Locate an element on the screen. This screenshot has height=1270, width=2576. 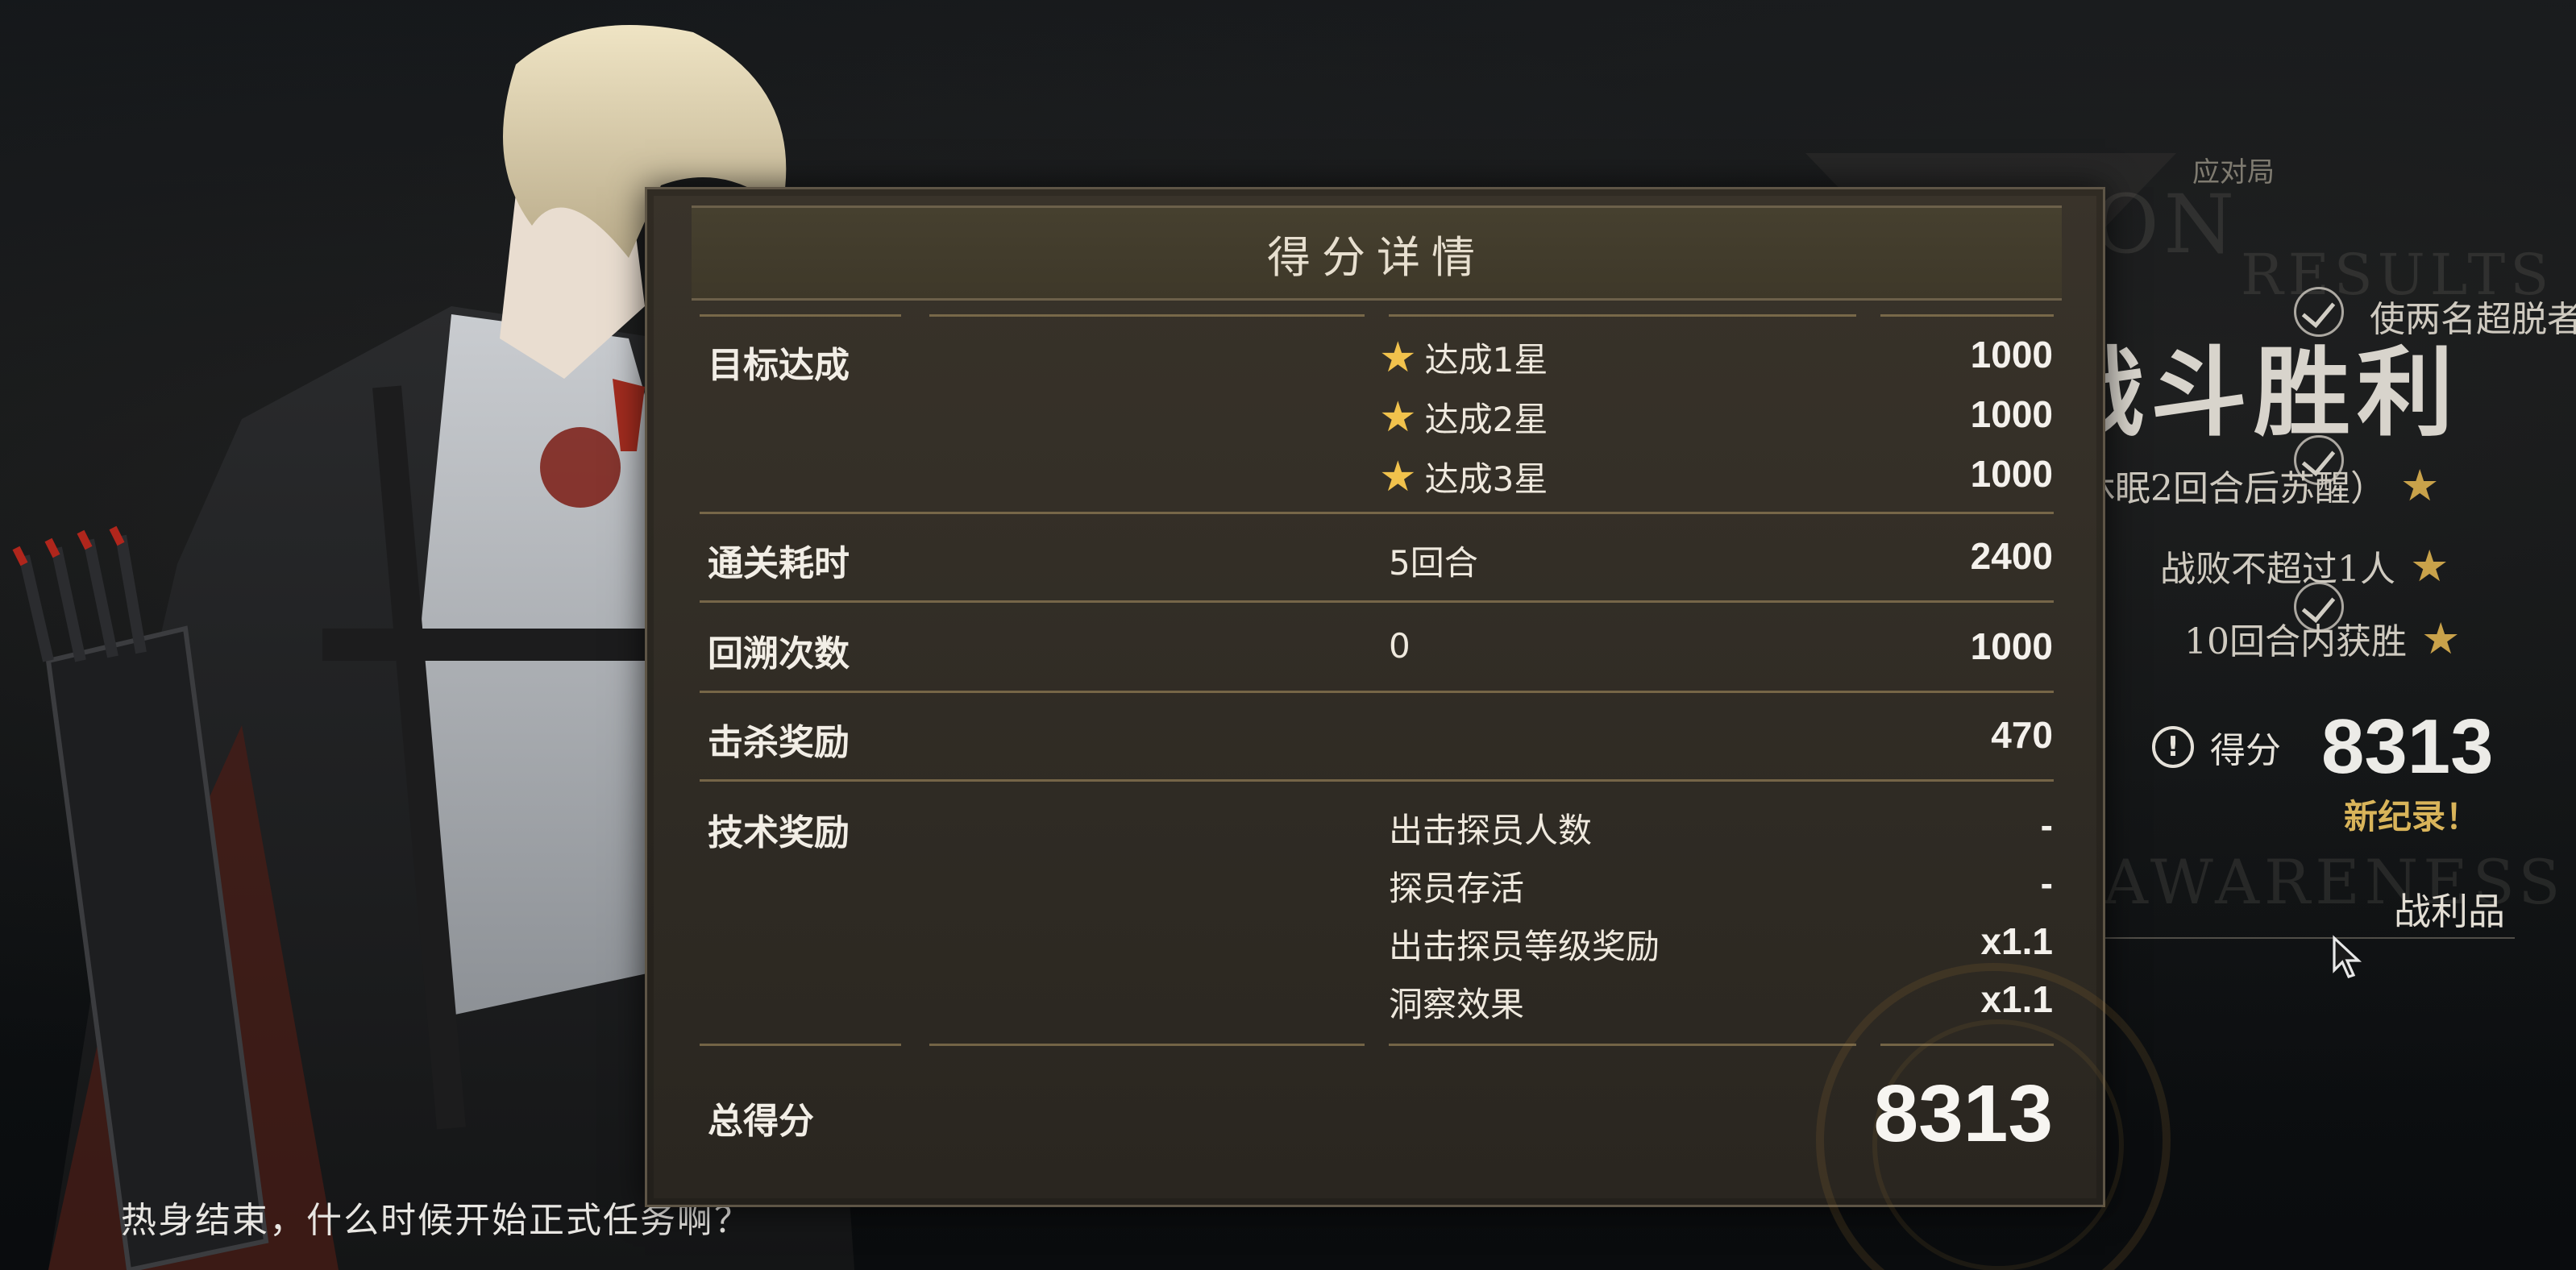
row-item-text: 探员存活 is located at coordinates (1457, 888).